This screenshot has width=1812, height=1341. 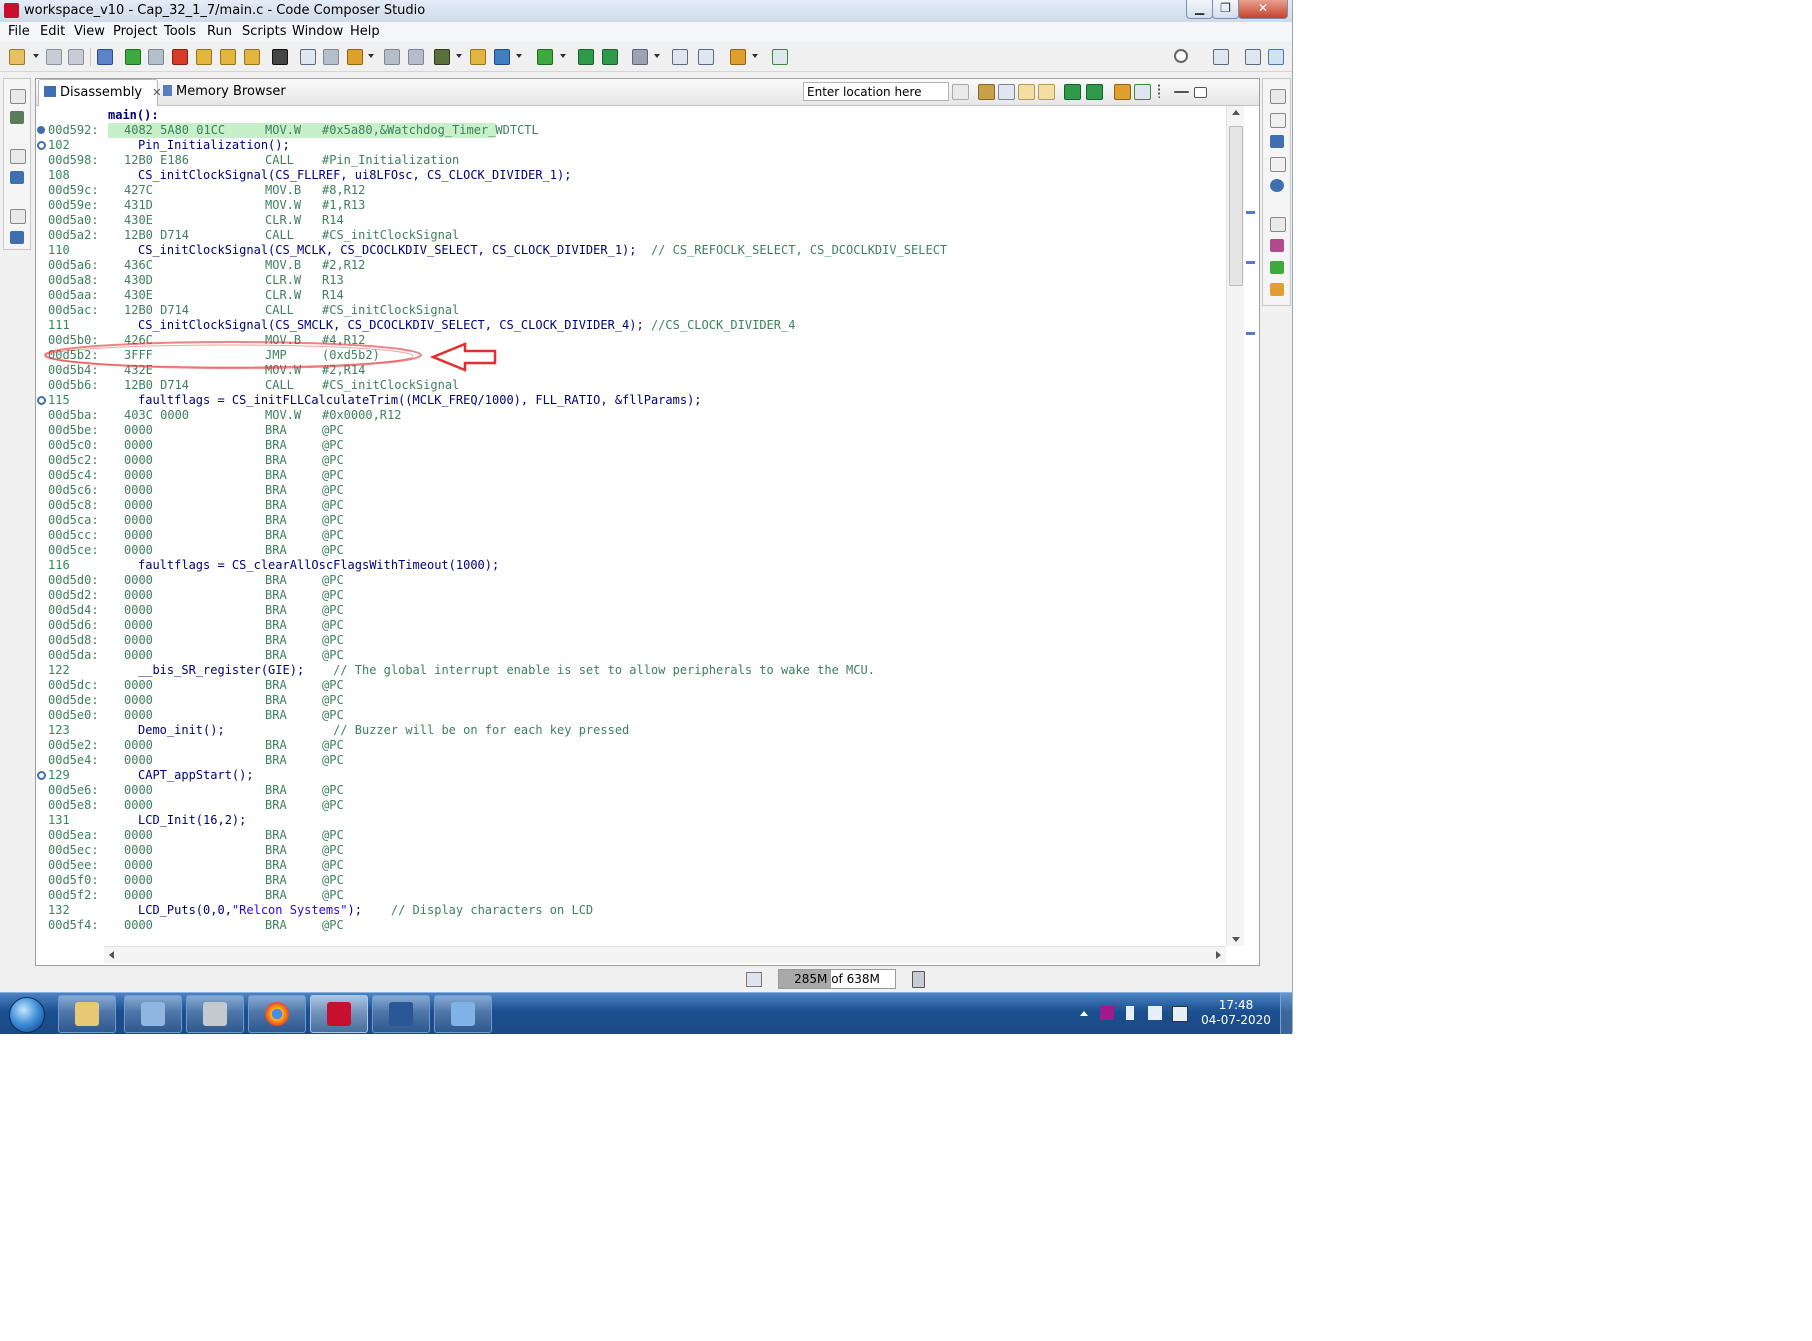 I want to click on taskbar-chrome, so click(x=277, y=1014).